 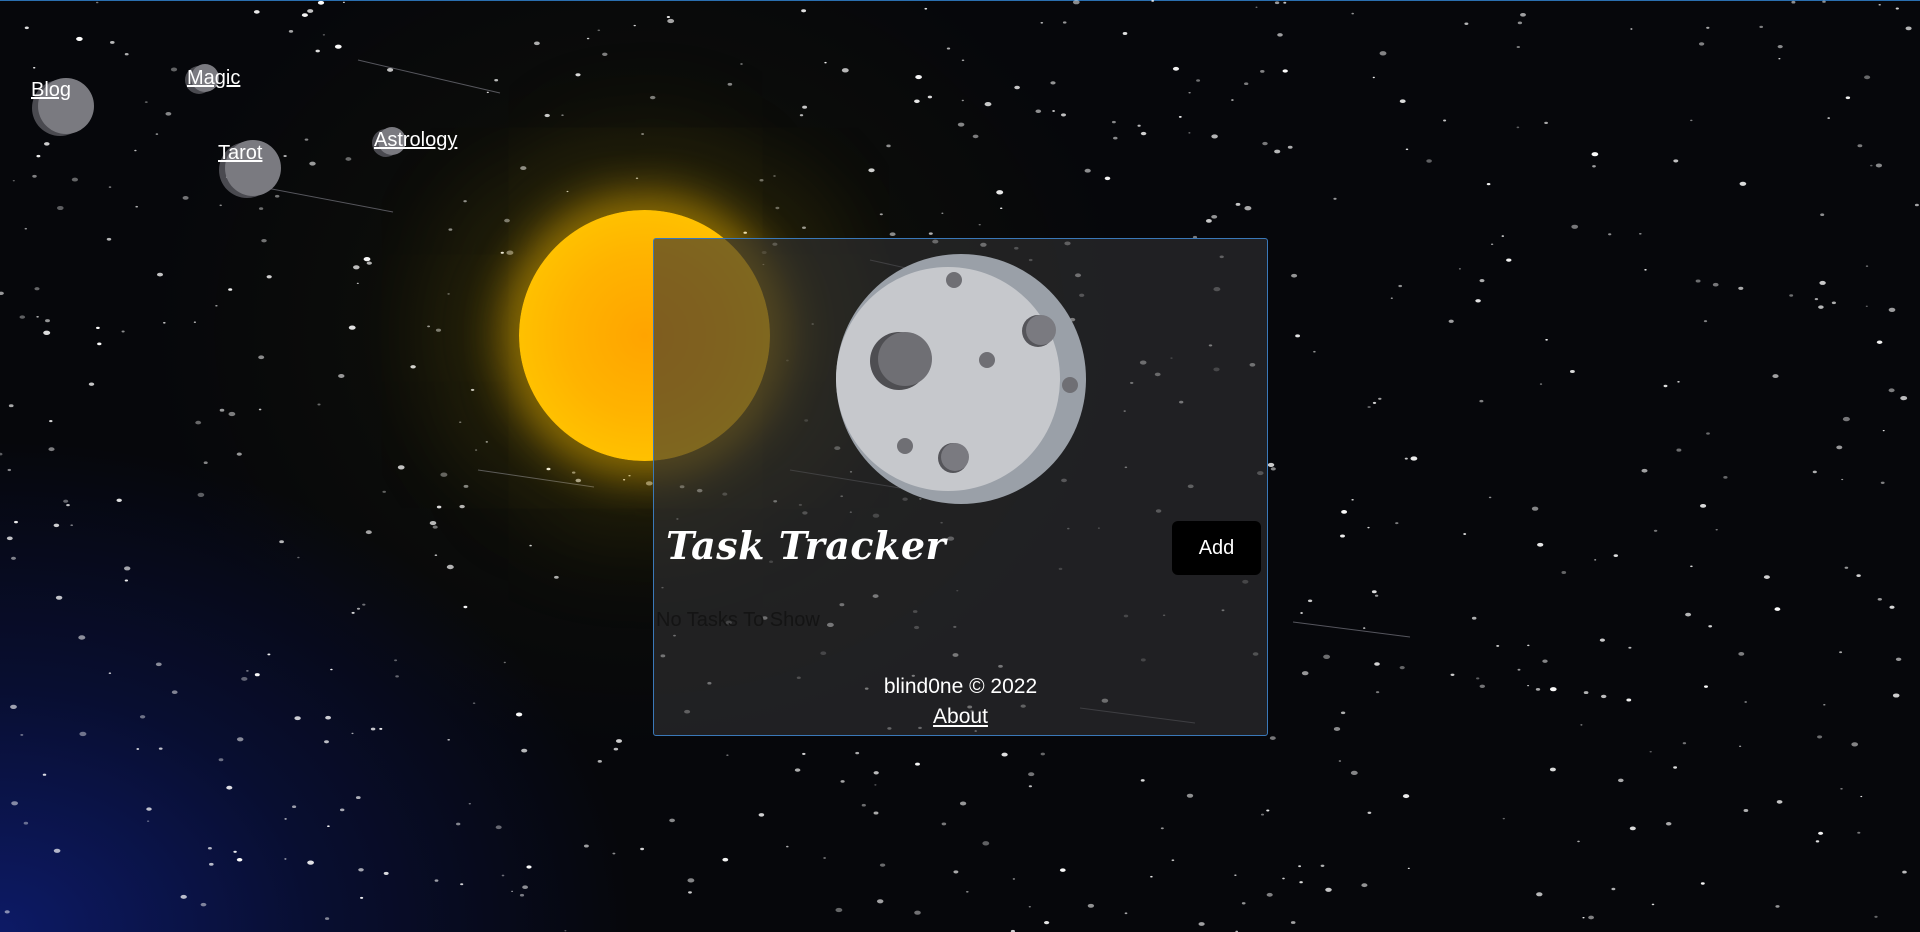 I want to click on about-link: About, so click(x=960, y=716).